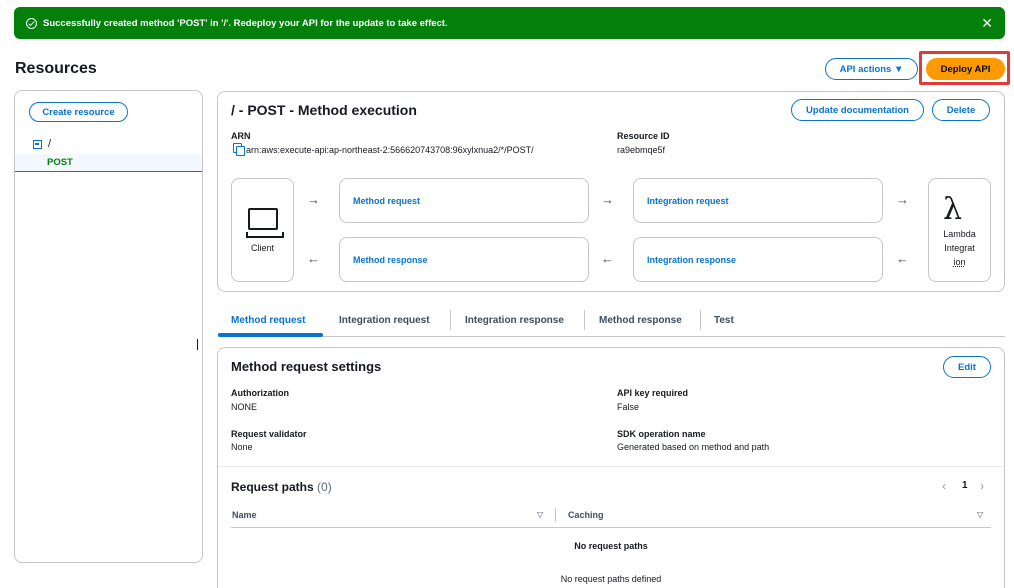 This screenshot has height=588, width=1014. I want to click on api-actions-button: API actions ▼, so click(871, 69).